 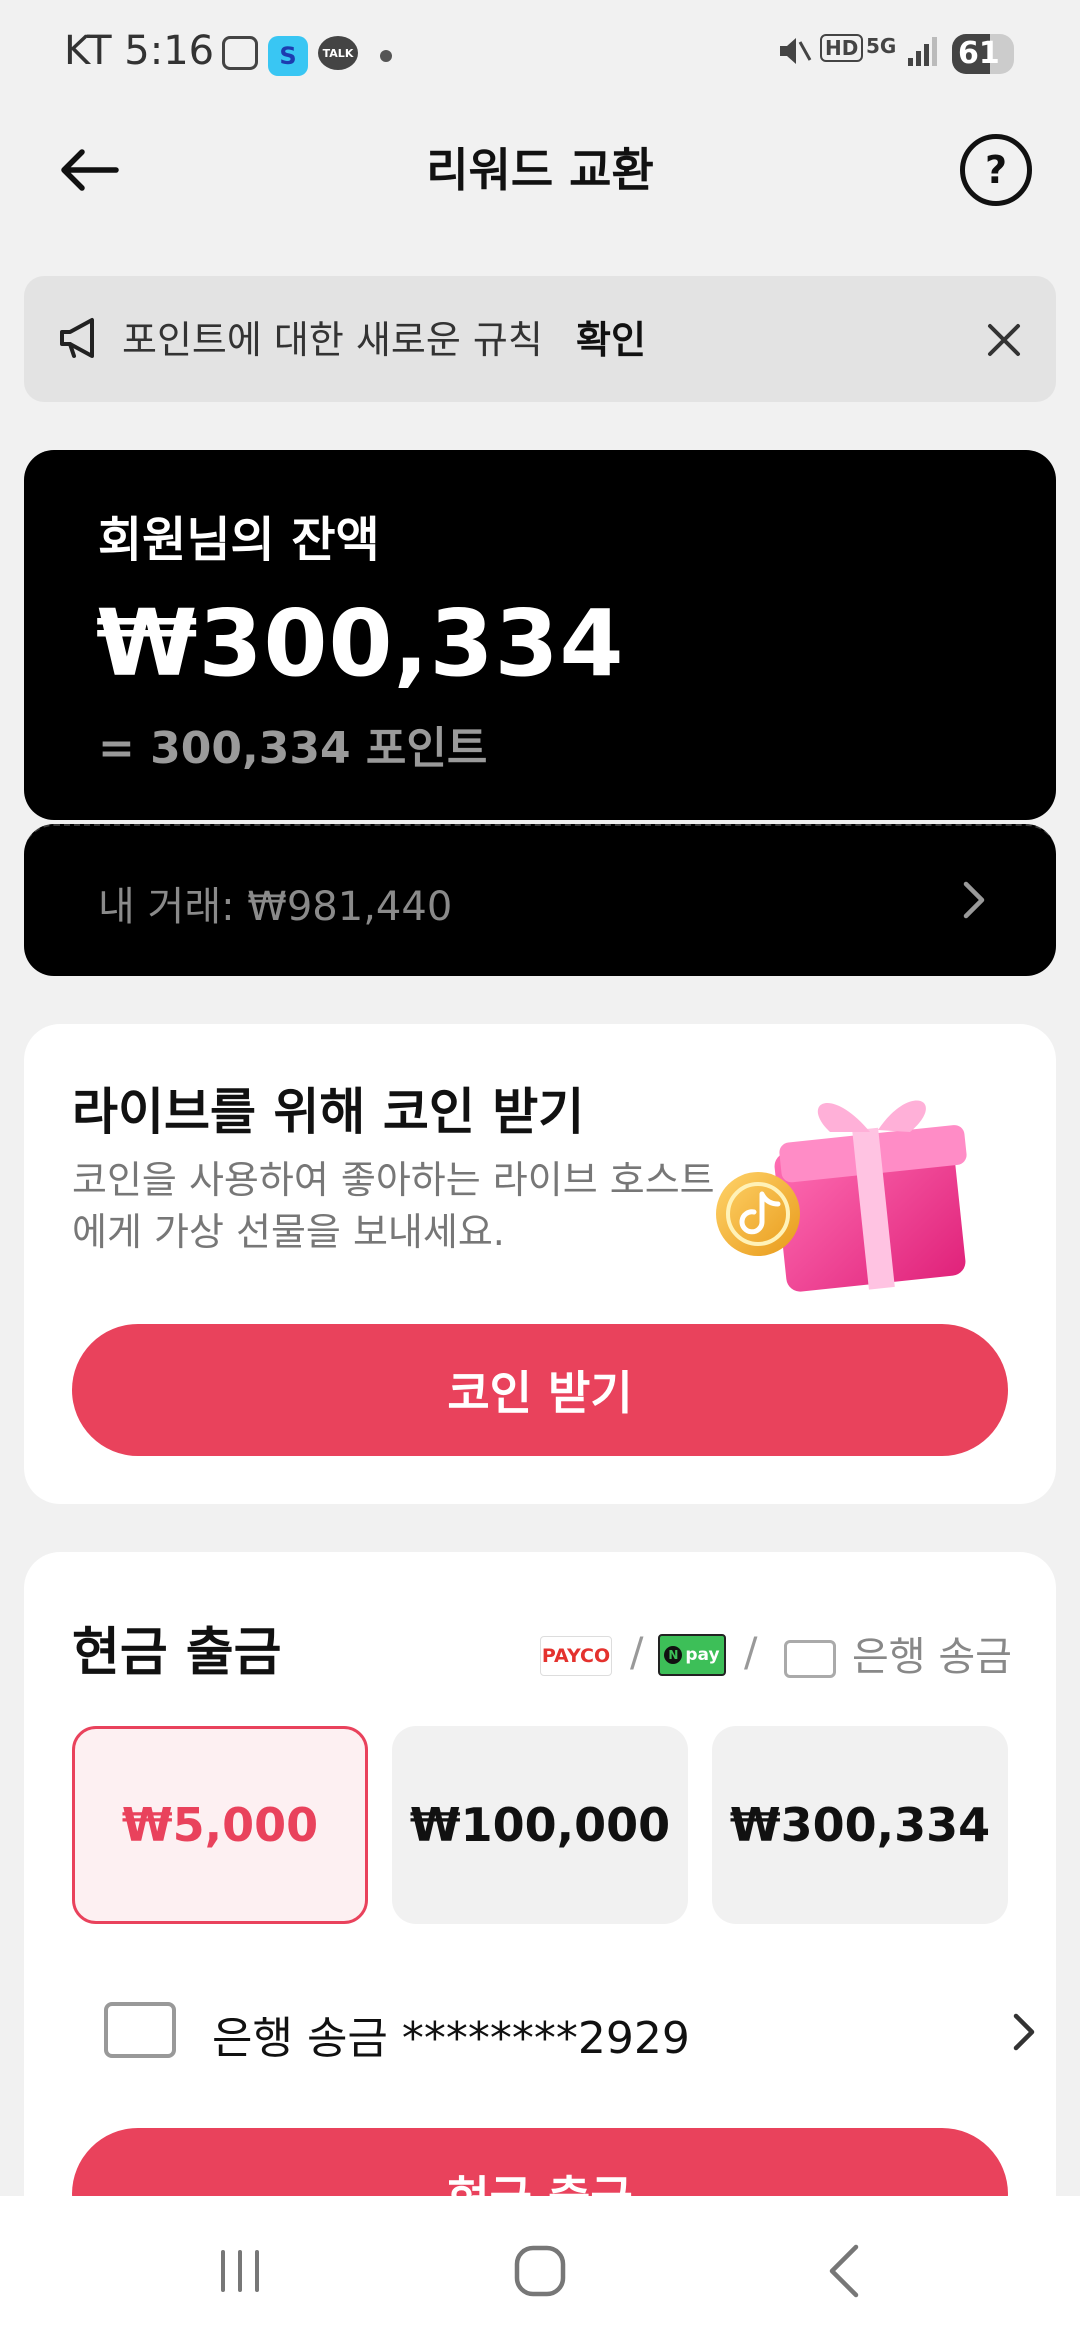 I want to click on battery-icon: 61, so click(x=983, y=54).